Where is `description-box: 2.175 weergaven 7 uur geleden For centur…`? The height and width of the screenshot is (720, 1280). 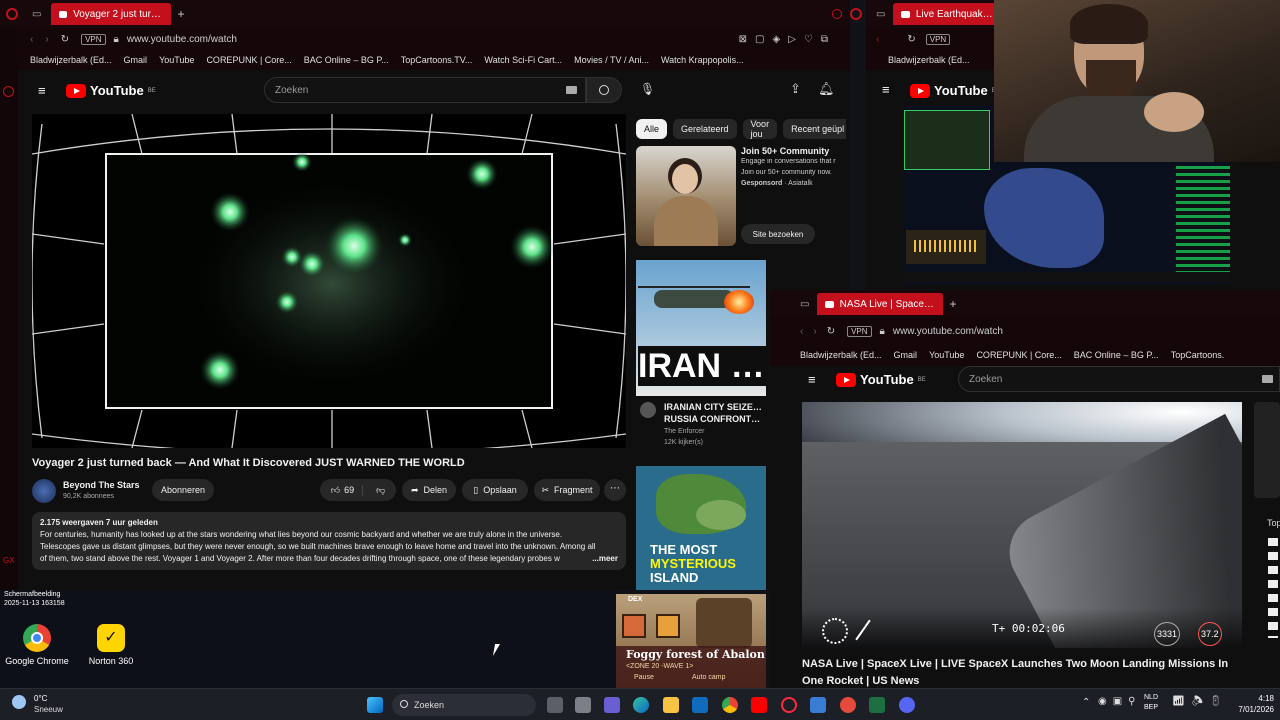
description-box: 2.175 weergaven 7 uur geleden For centur… is located at coordinates (329, 541).